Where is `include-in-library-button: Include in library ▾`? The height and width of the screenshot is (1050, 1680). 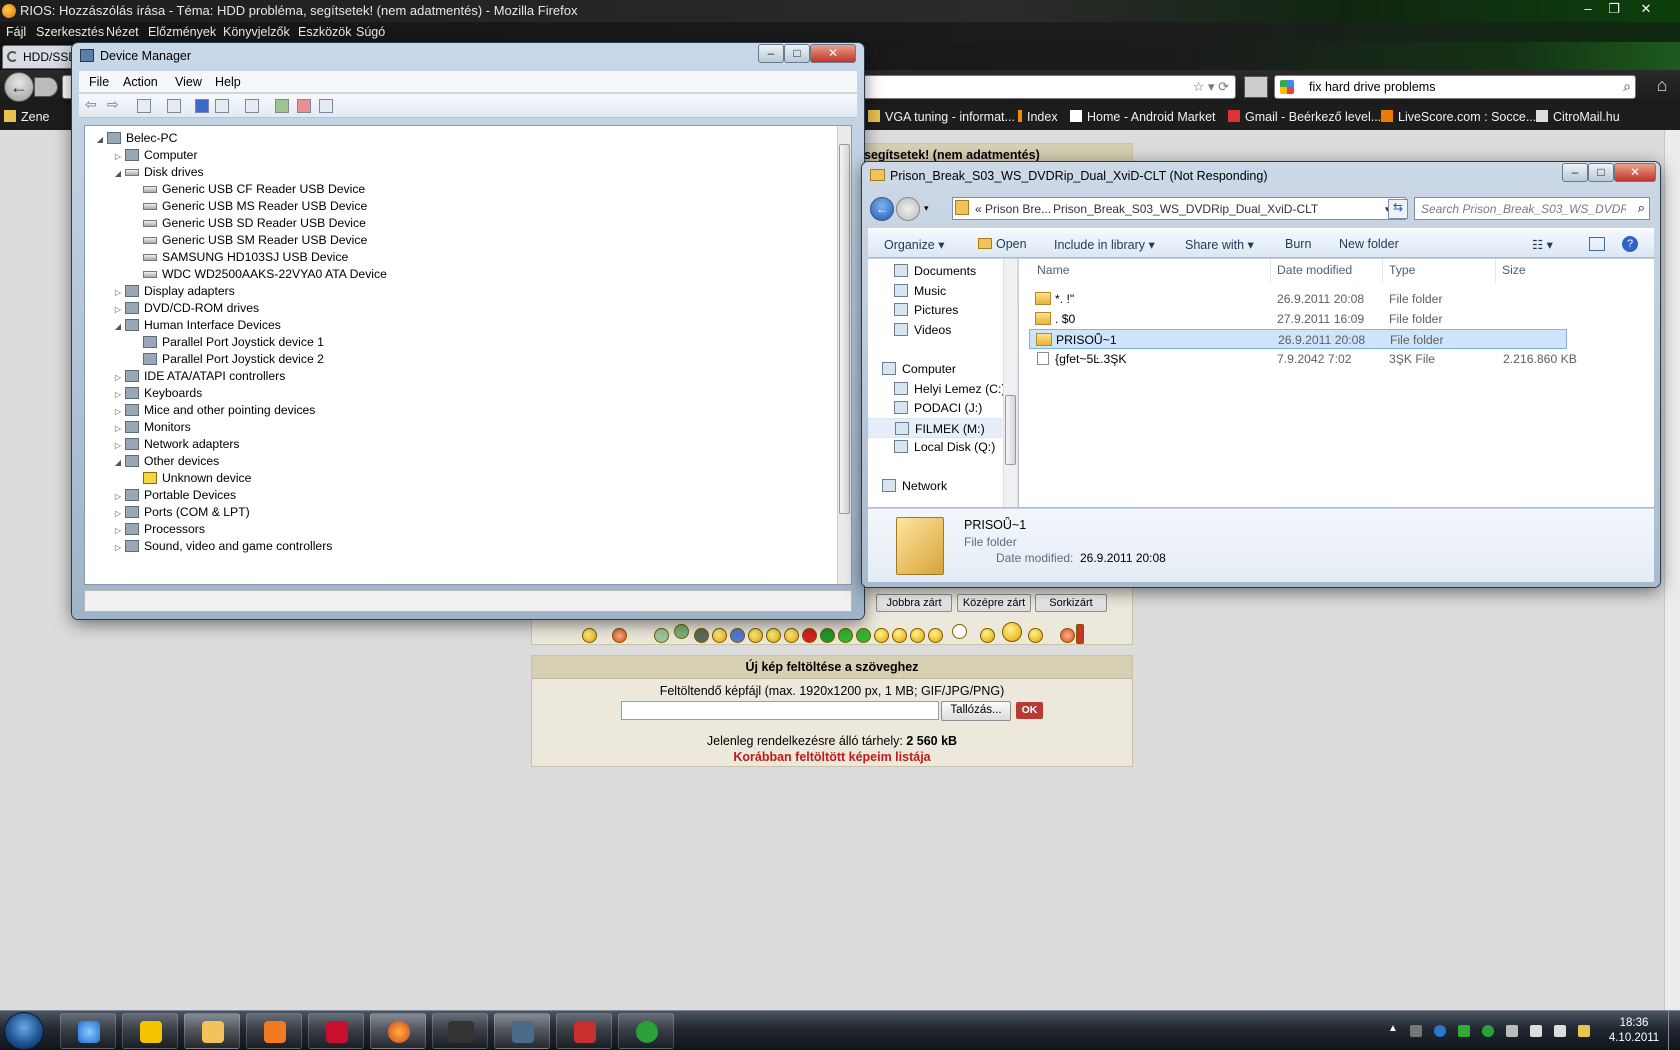 include-in-library-button: Include in library ▾ is located at coordinates (1104, 244).